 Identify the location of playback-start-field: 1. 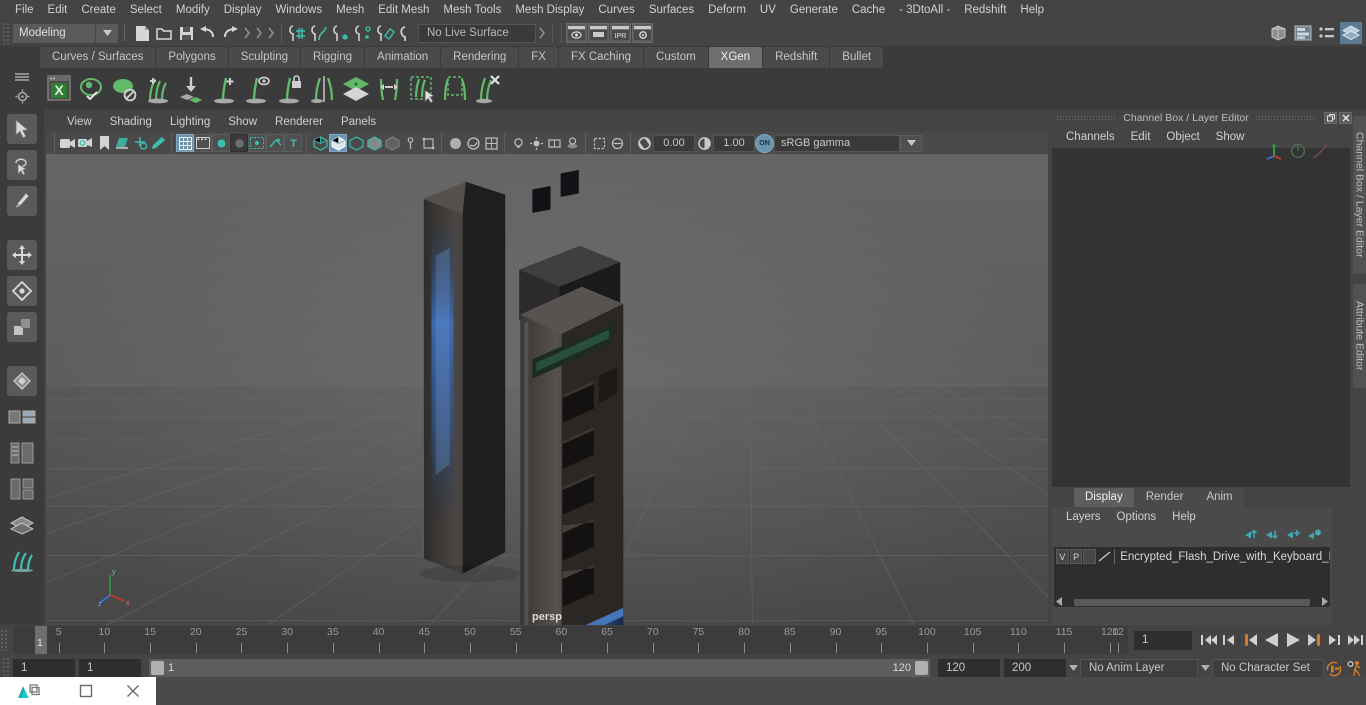
(44, 668).